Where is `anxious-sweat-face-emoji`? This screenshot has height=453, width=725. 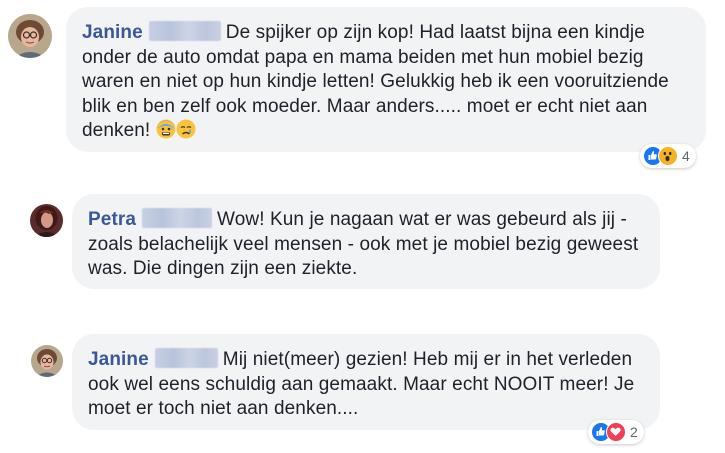 anxious-sweat-face-emoji is located at coordinates (166, 129).